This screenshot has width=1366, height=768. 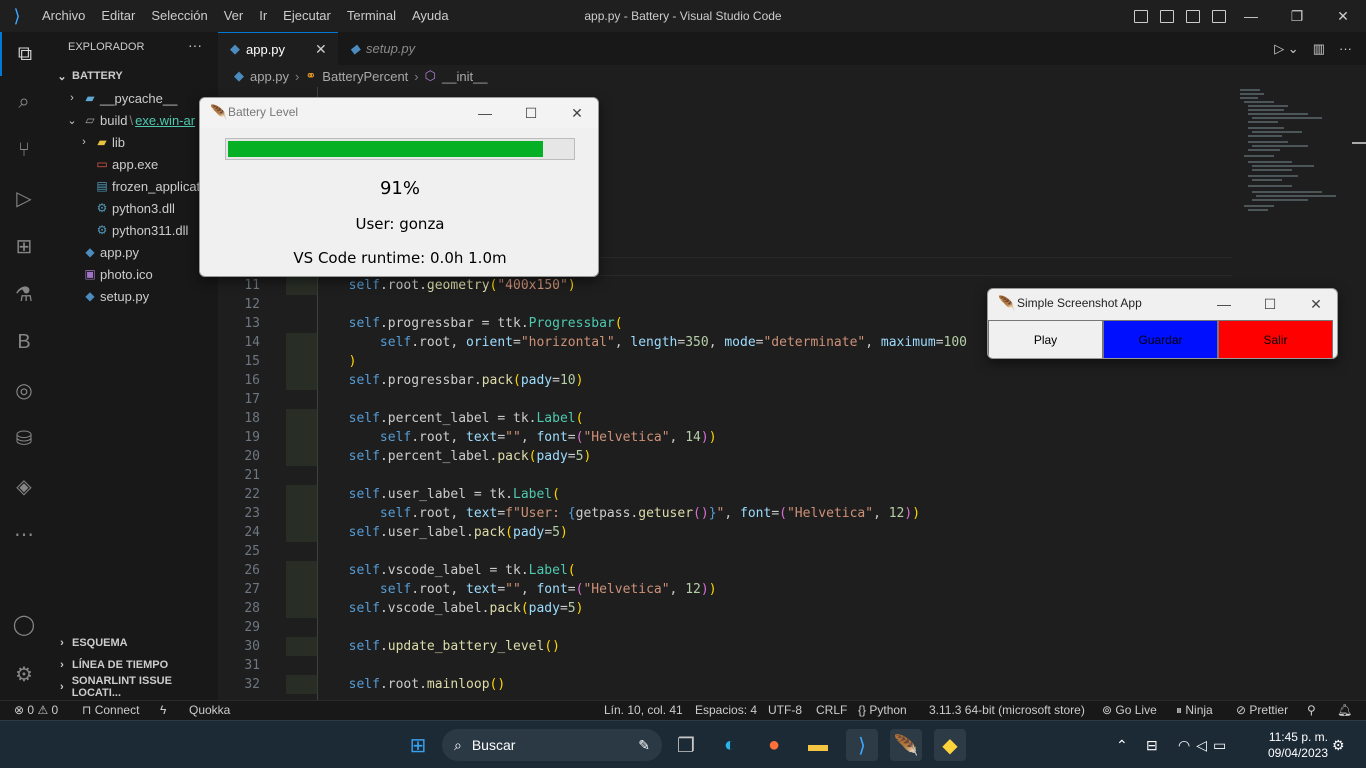 I want to click on tree-item-frozen: ▤ frozen_applicat, so click(x=133, y=186).